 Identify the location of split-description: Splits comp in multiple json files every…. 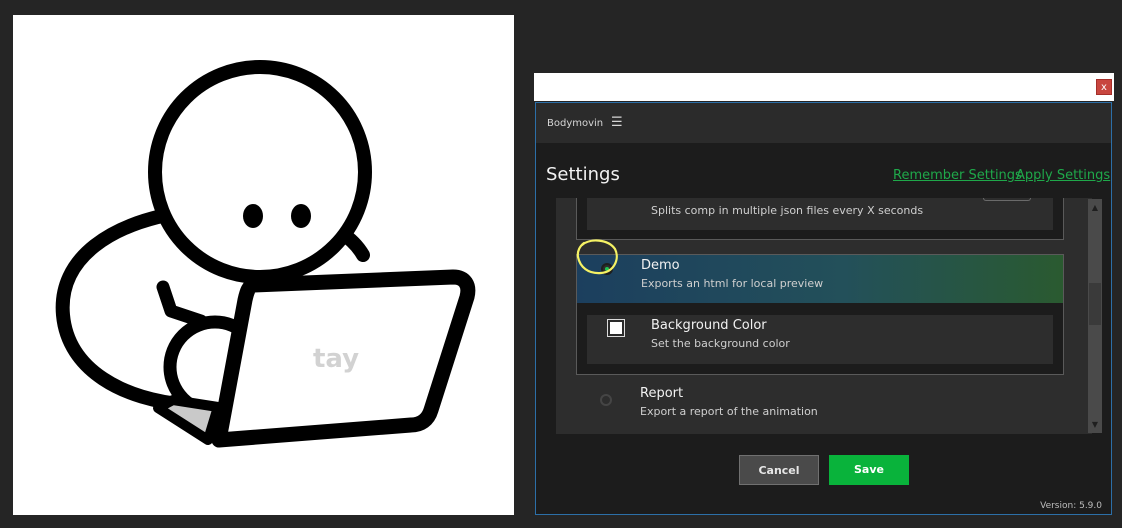
(787, 210).